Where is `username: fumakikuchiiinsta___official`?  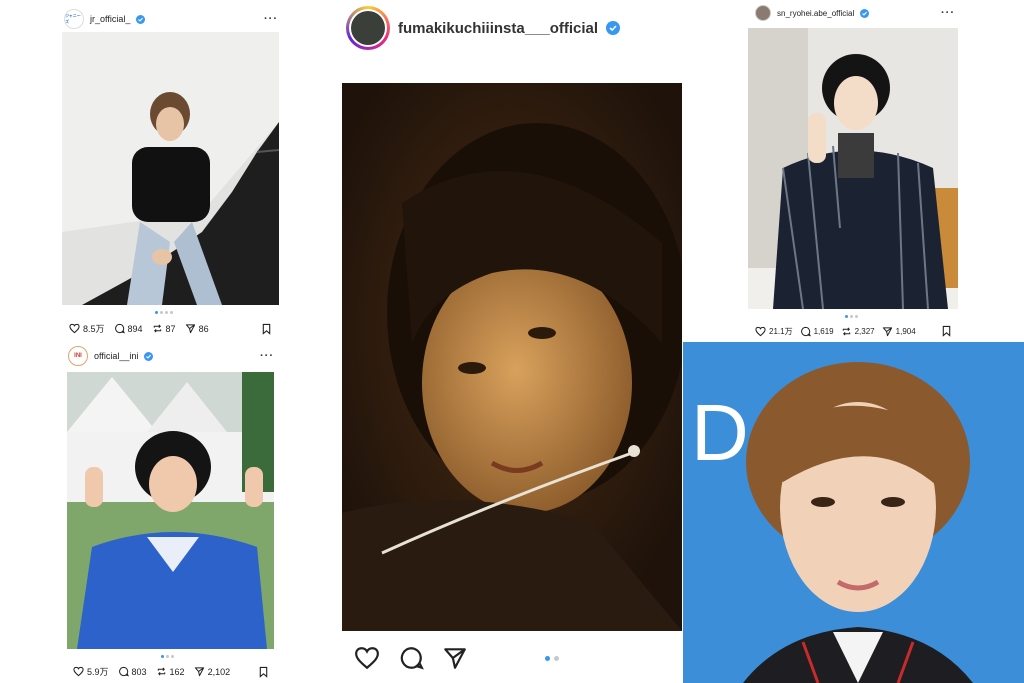
username: fumakikuchiiinsta___official is located at coordinates (498, 28).